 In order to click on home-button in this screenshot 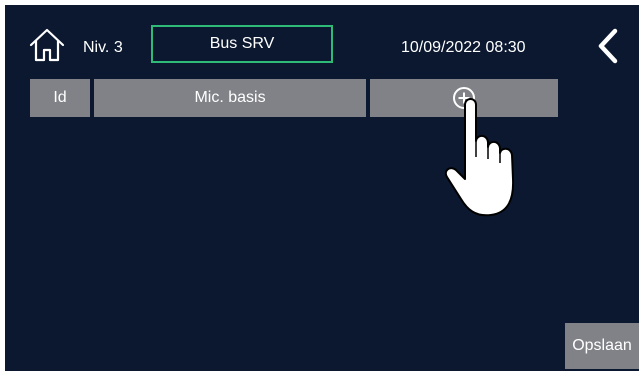, I will do `click(47, 45)`.